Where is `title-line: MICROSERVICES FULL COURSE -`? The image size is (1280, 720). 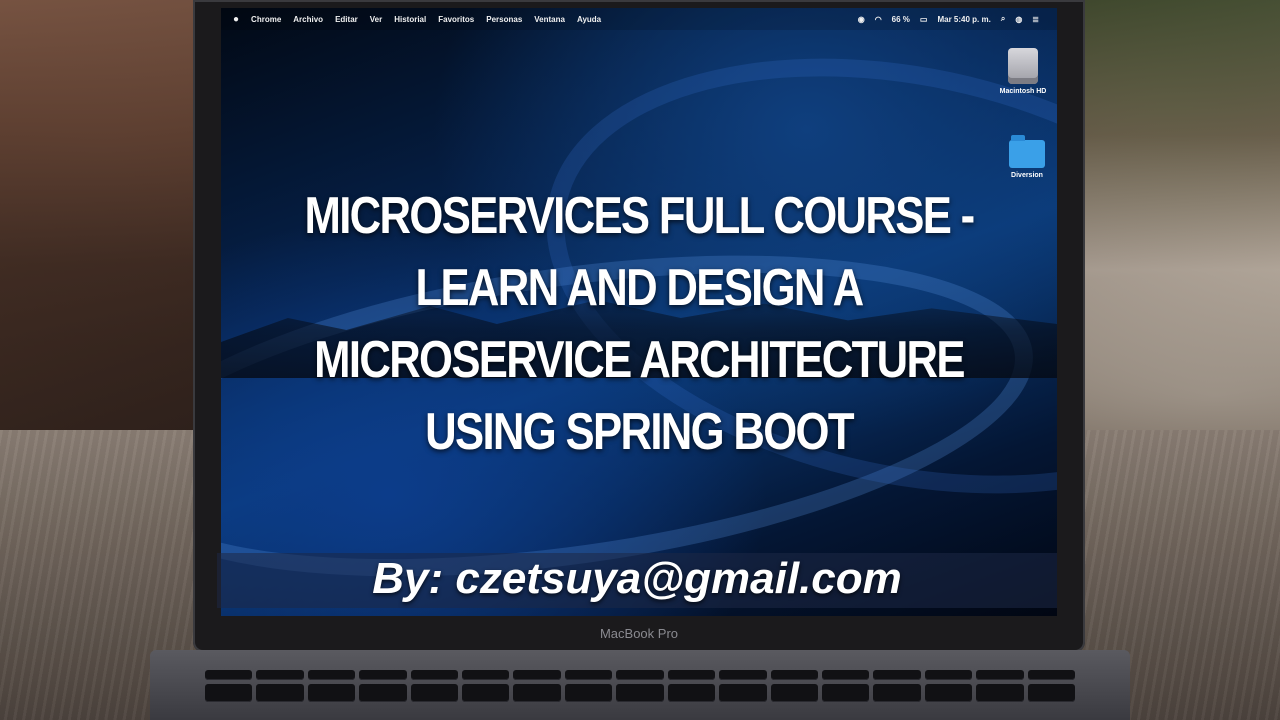 title-line: MICROSERVICES FULL COURSE - is located at coordinates (640, 216).